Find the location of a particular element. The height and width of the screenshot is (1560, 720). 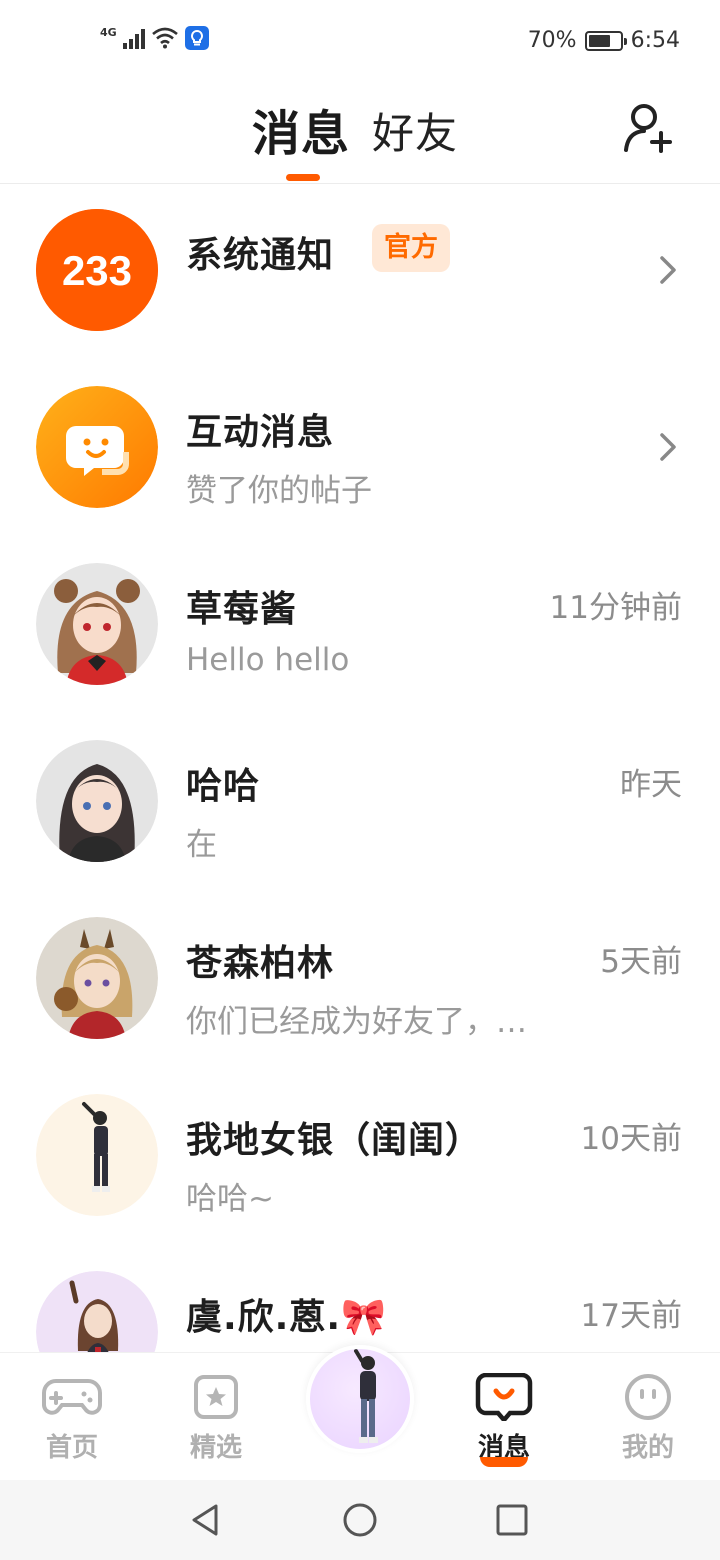

nav-featured-label: 精选 is located at coordinates (215, 1448).